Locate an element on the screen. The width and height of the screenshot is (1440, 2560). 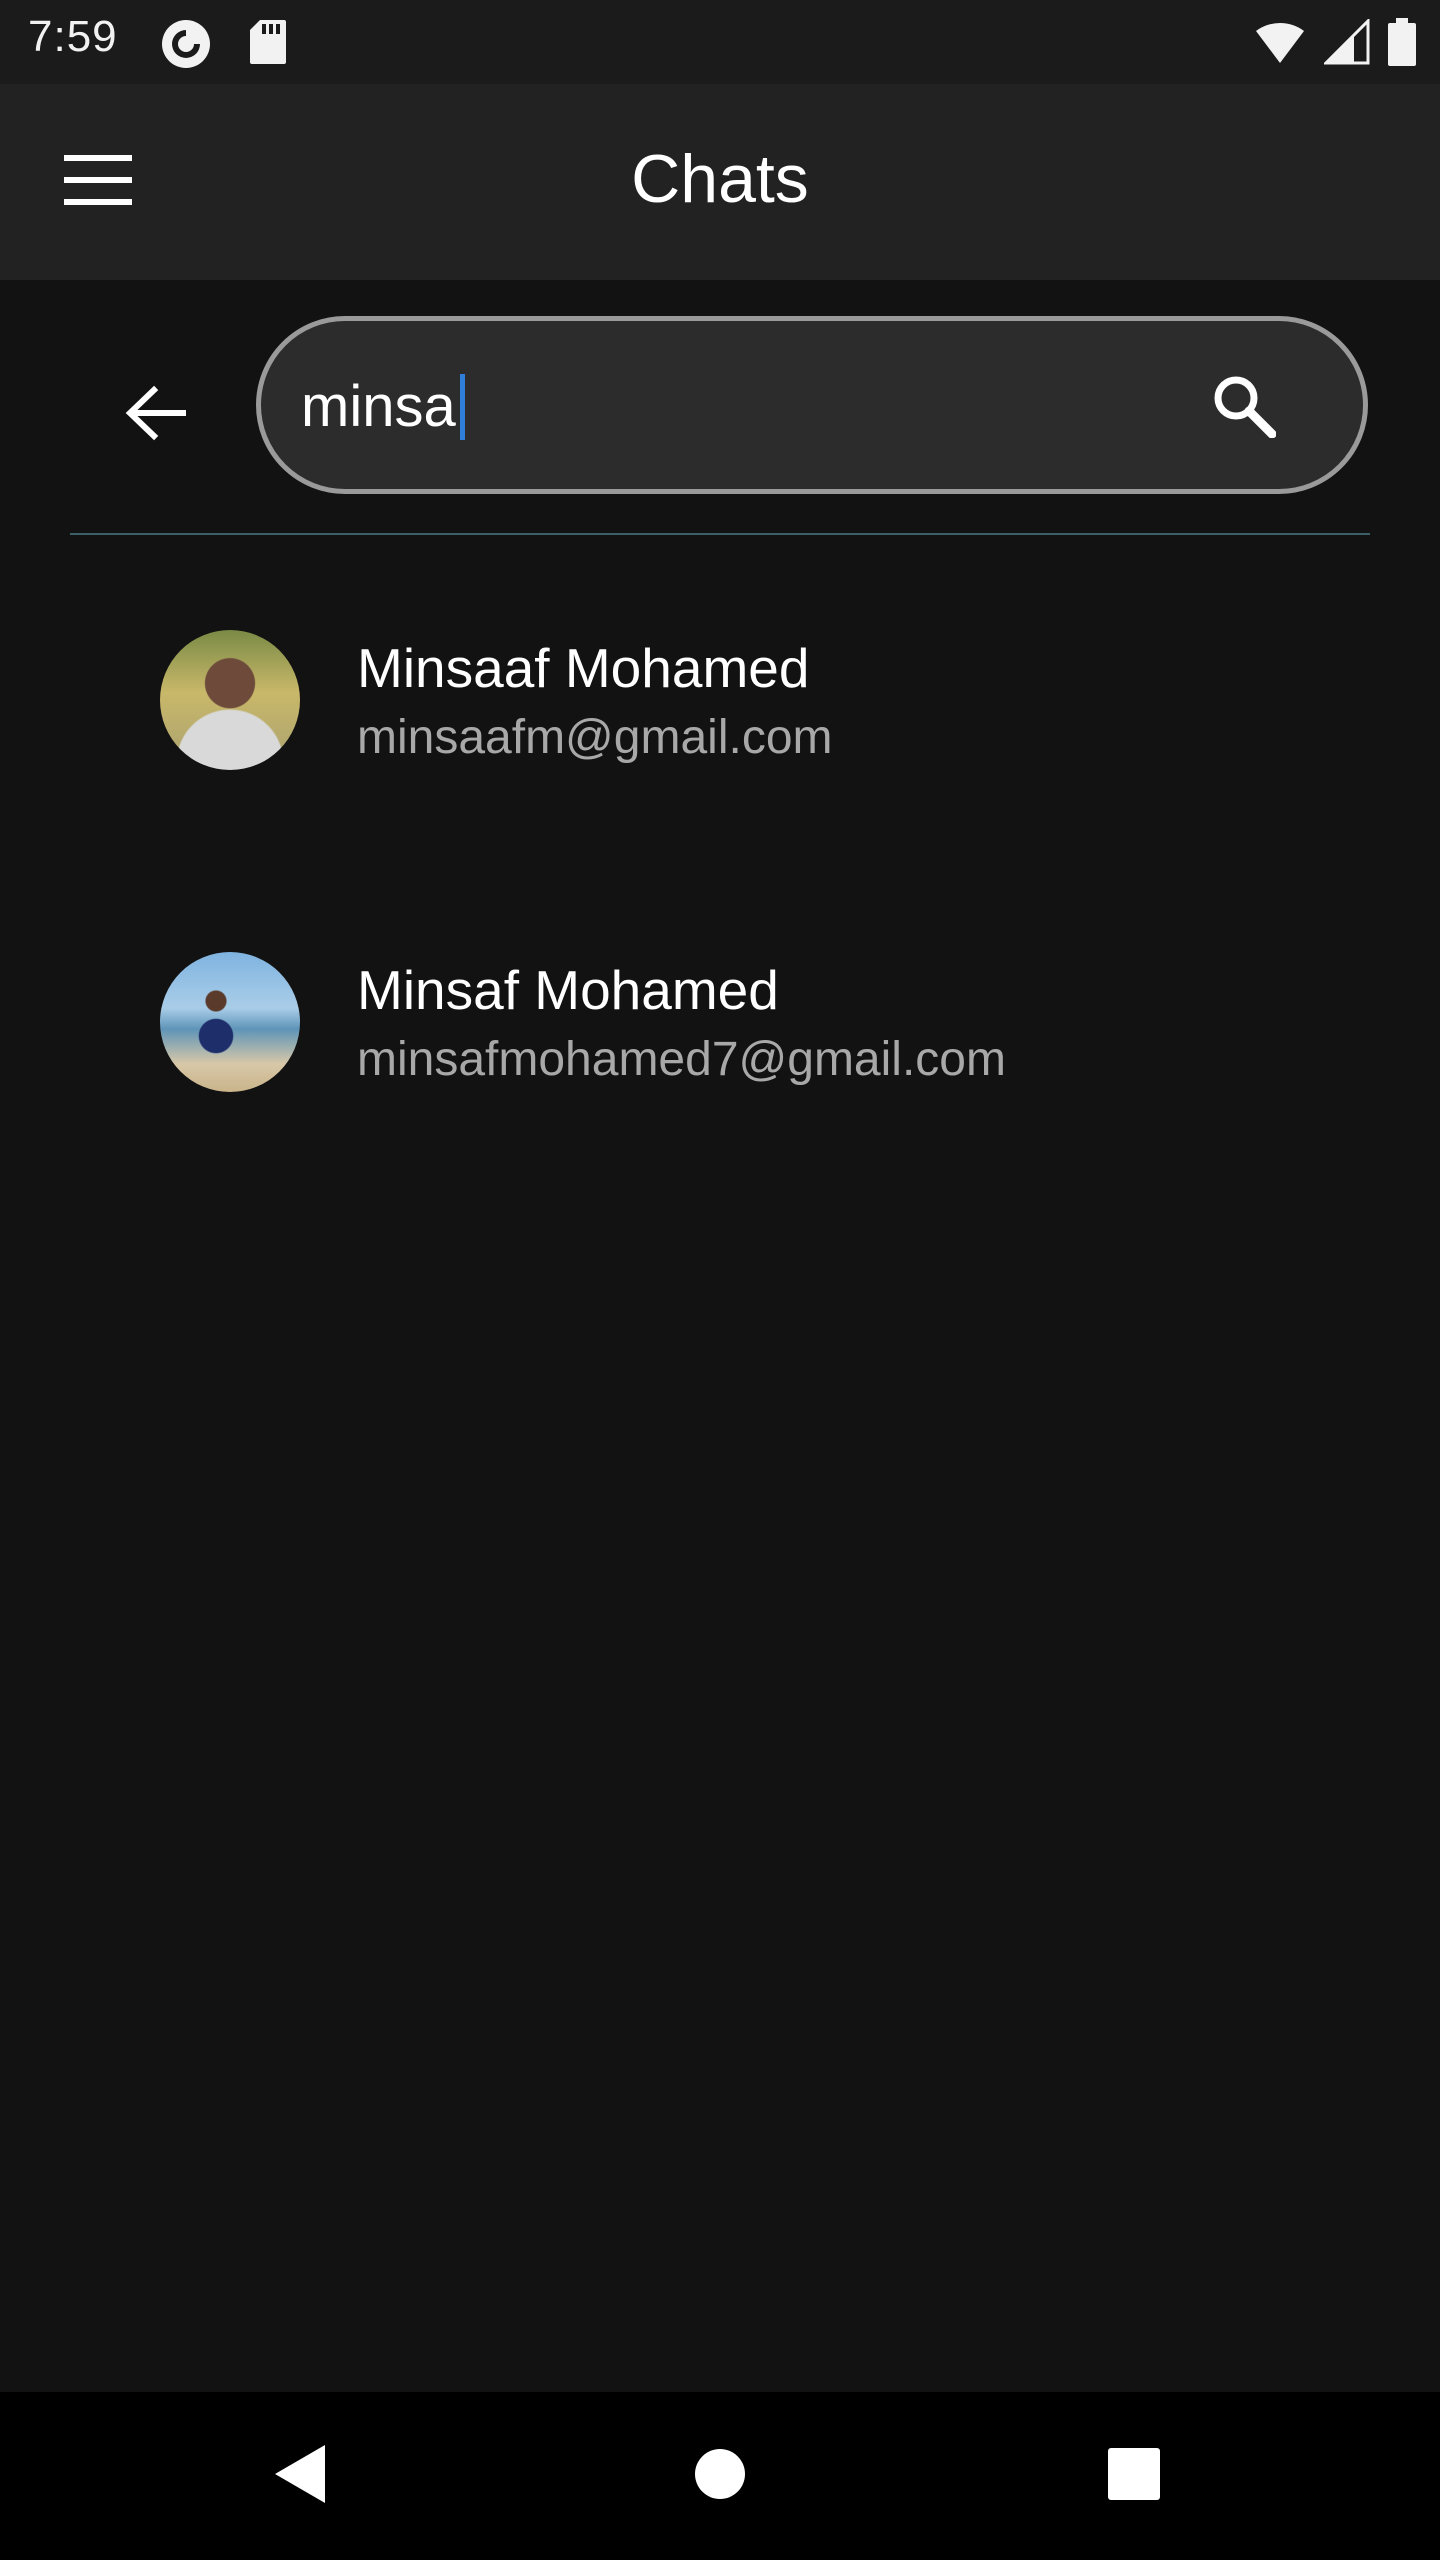
back-button is located at coordinates (155, 415).